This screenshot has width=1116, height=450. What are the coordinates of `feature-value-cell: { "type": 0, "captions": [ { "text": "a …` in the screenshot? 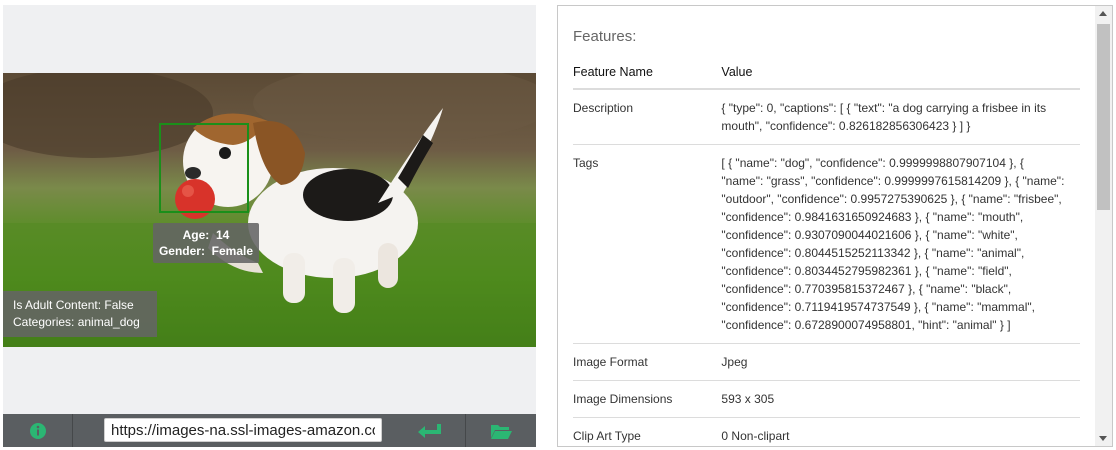 It's located at (900, 117).